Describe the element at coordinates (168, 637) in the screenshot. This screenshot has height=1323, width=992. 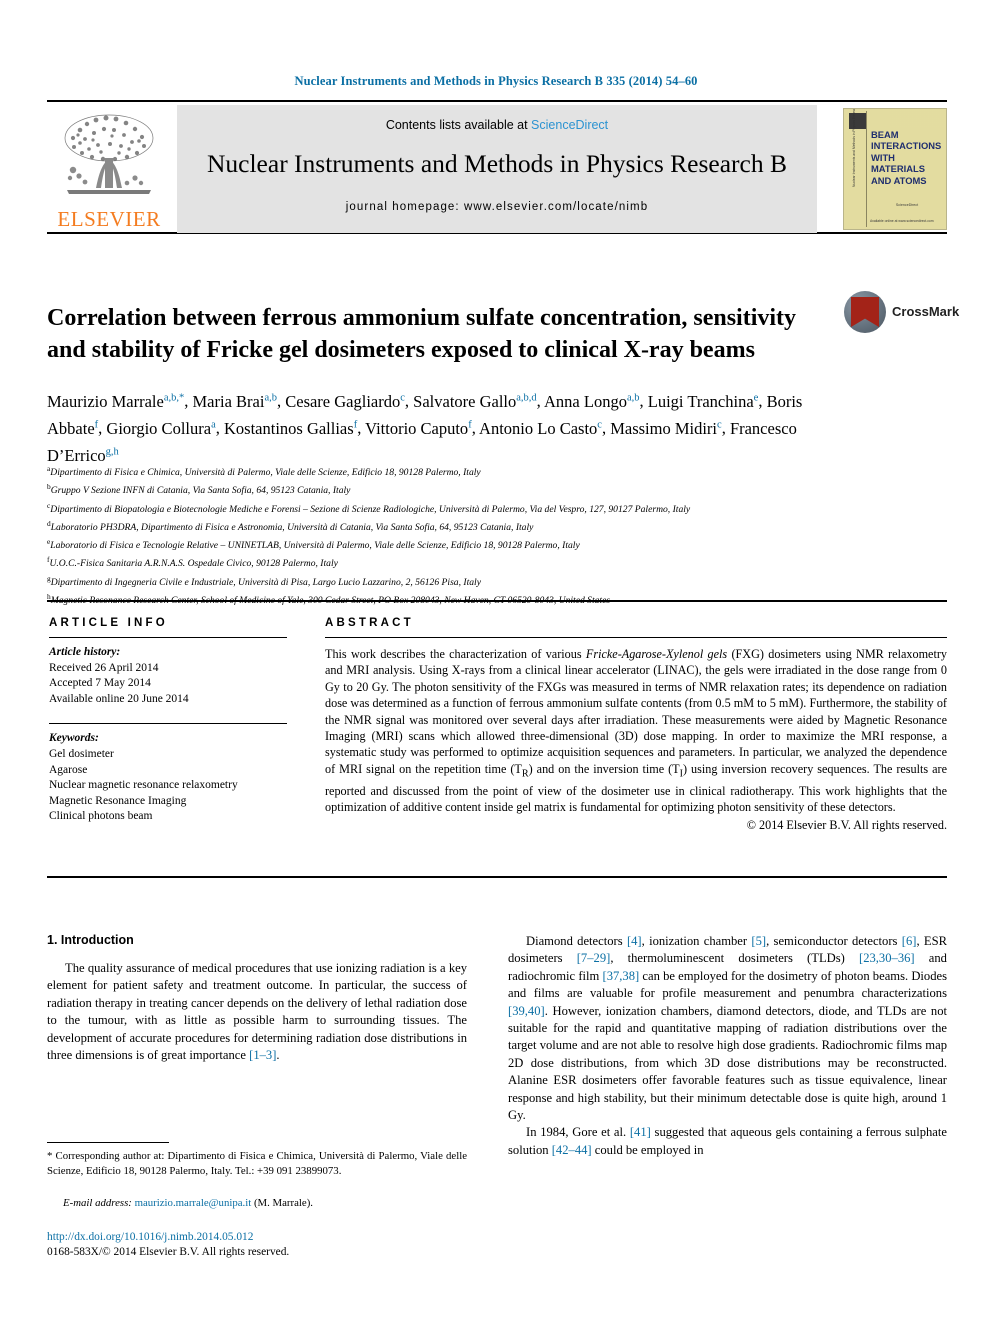
I see `article-info-divider` at that location.